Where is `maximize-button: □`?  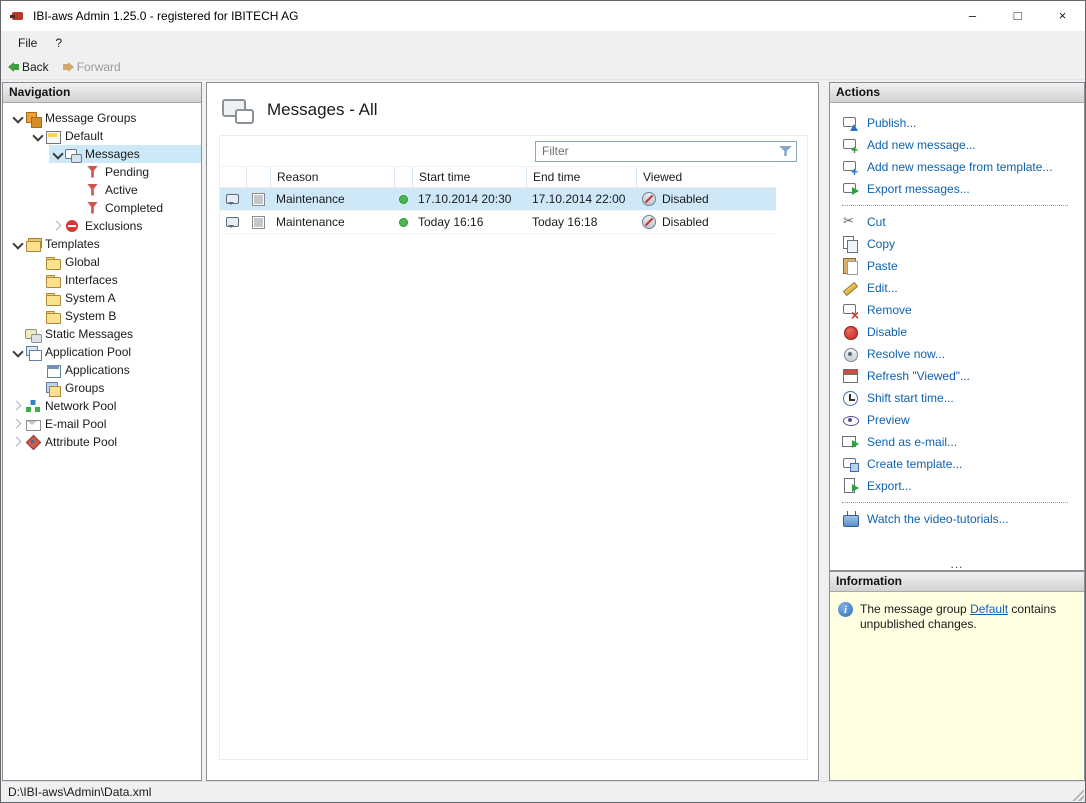
maximize-button: □ is located at coordinates (1017, 16).